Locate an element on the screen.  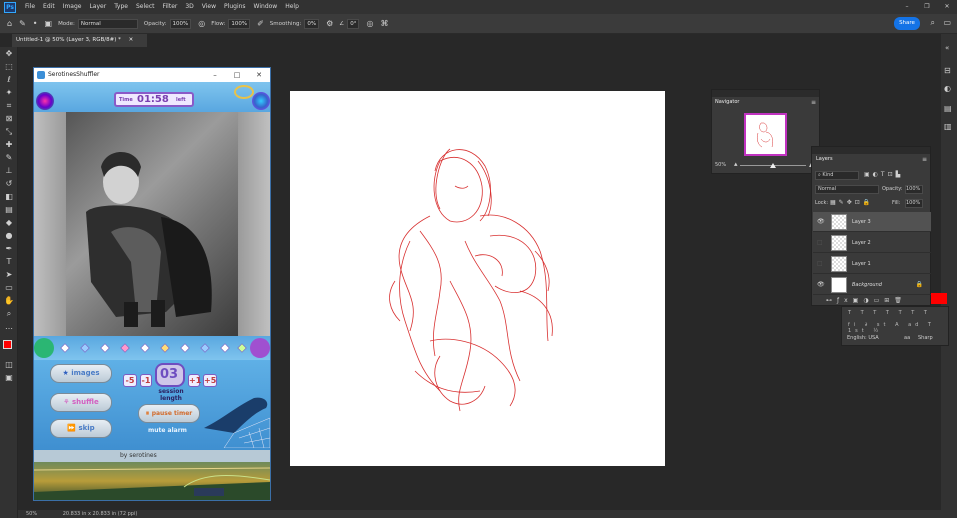
adjustments-panel-icon: ▥ is located at coordinates (948, 126).